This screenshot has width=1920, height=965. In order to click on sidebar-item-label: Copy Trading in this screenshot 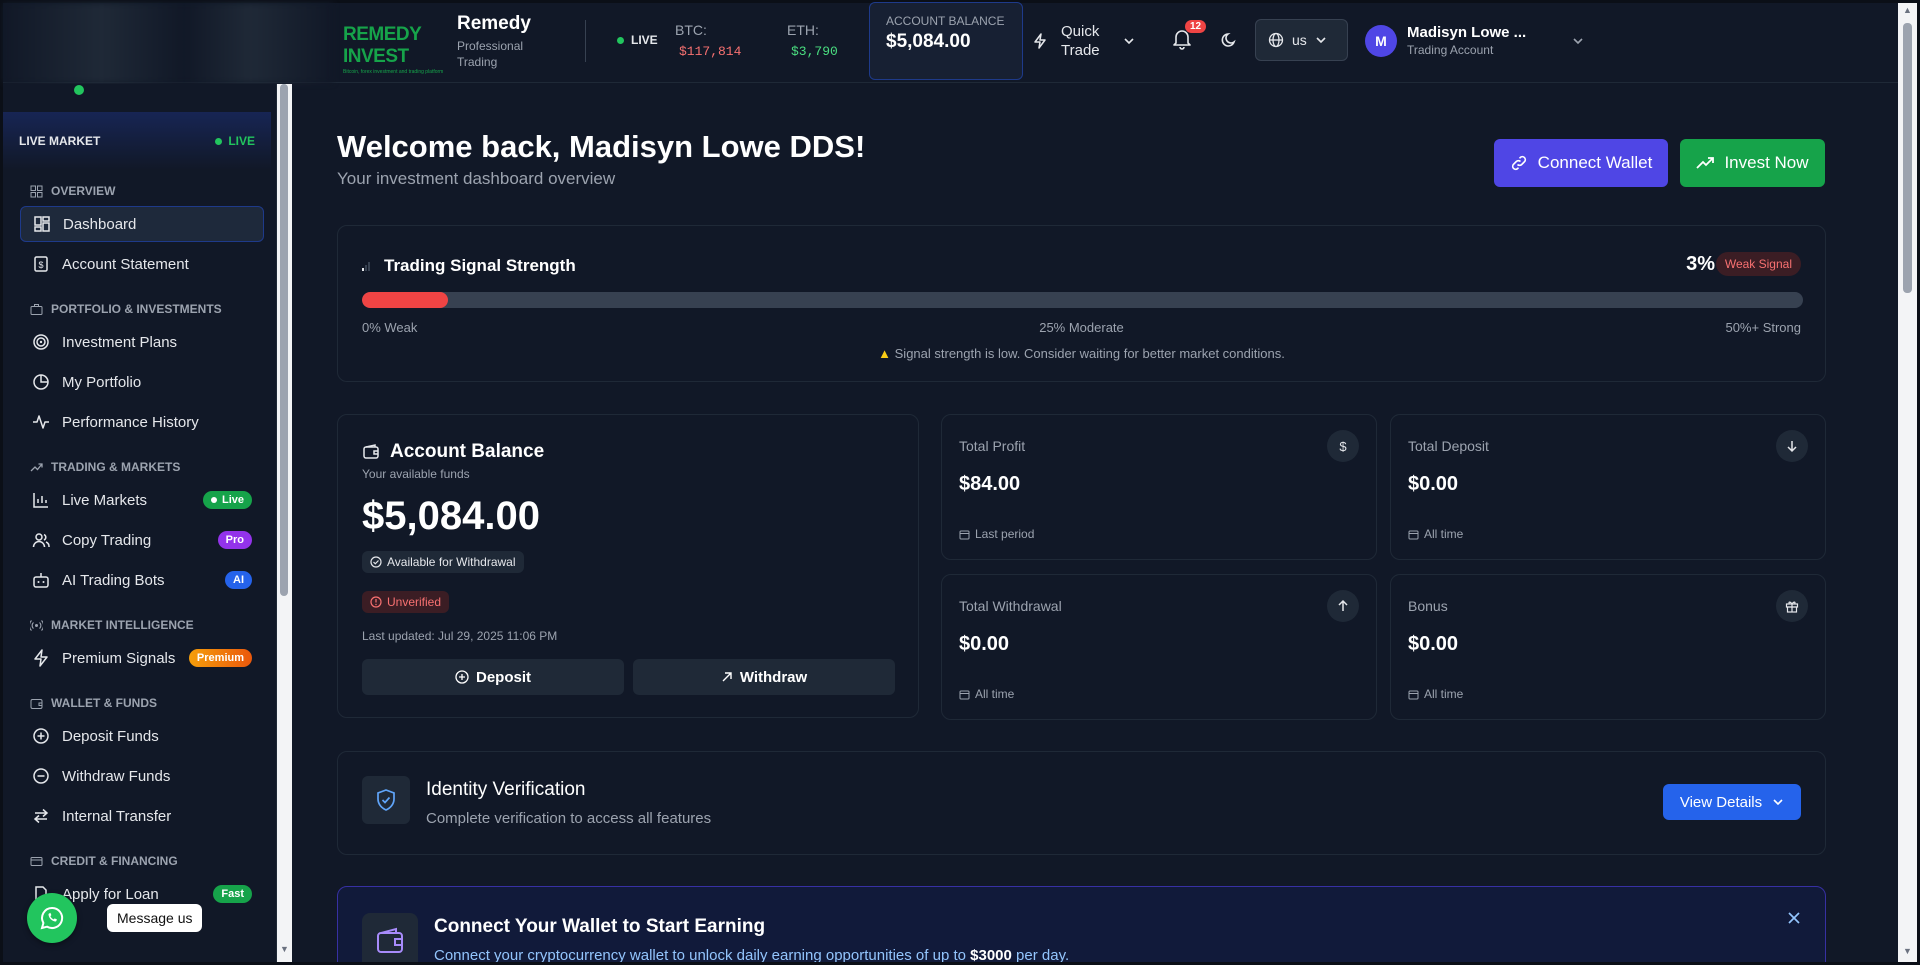, I will do `click(107, 540)`.